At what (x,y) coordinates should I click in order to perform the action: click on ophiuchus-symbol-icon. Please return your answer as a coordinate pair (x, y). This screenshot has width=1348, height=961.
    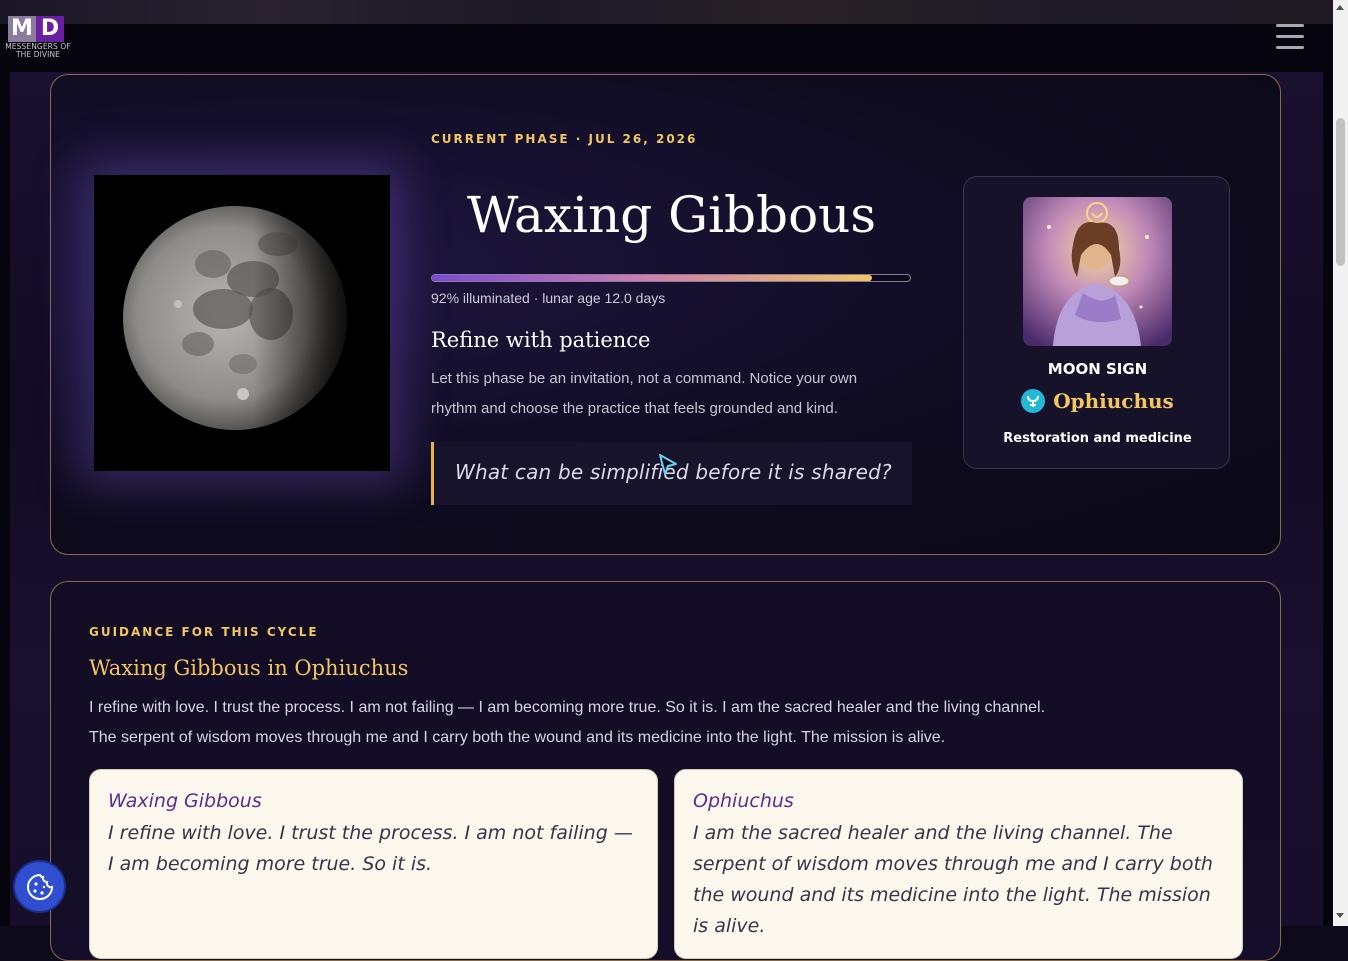
    Looking at the image, I should click on (1033, 401).